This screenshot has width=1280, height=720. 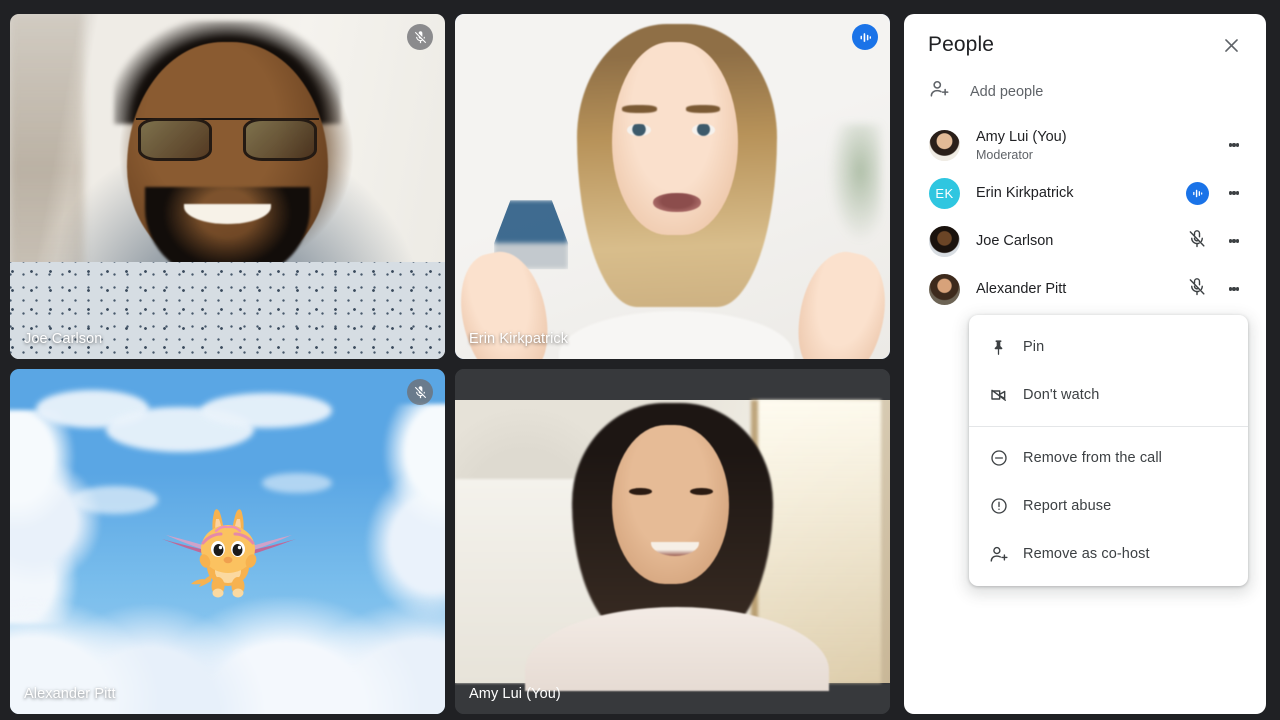 What do you see at coordinates (1108, 347) in the screenshot?
I see `menu-item-pin: Pin` at bounding box center [1108, 347].